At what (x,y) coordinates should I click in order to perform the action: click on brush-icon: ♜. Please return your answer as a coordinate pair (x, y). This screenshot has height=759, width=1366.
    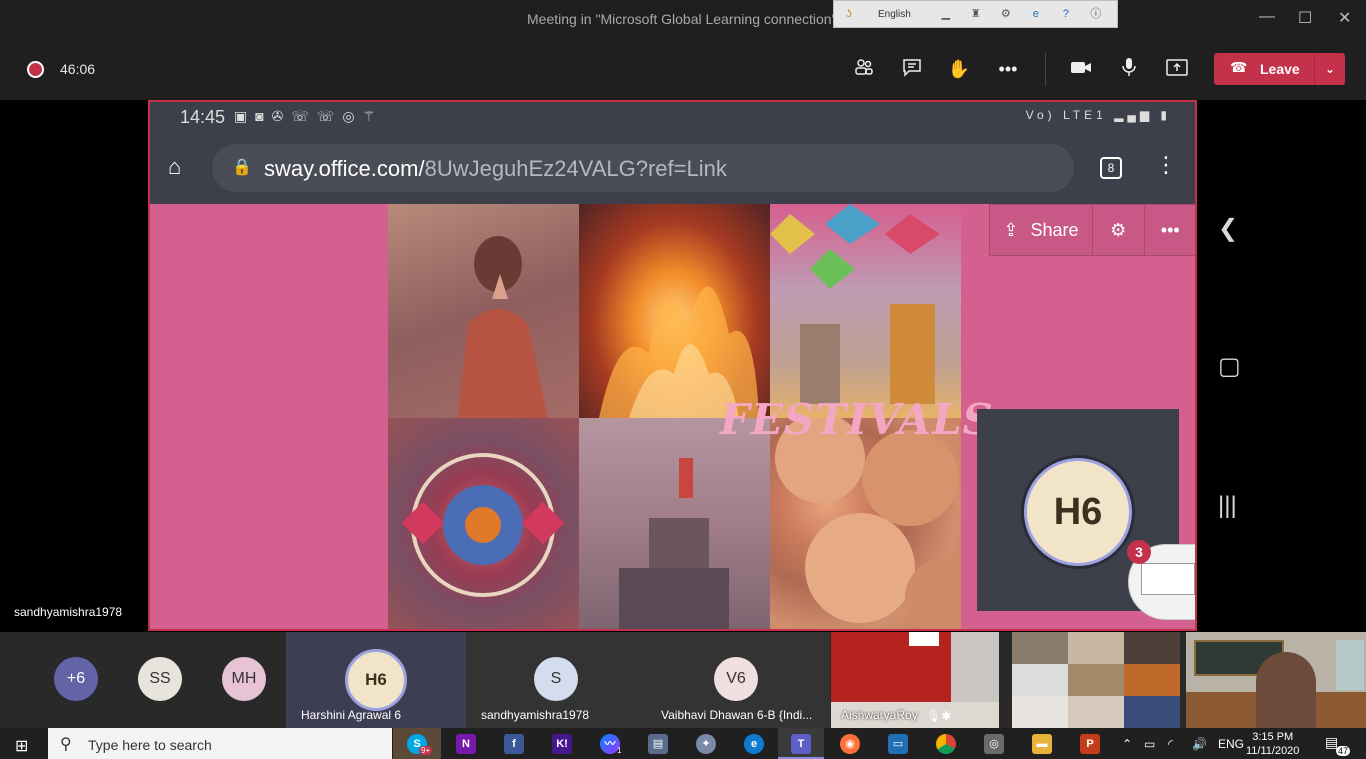
    Looking at the image, I should click on (976, 14).